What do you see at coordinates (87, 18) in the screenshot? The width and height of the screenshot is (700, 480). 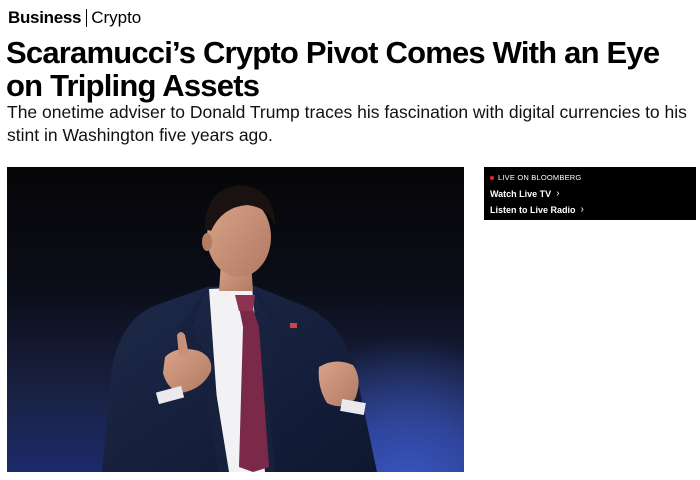 I see `breadcrumb-divider` at bounding box center [87, 18].